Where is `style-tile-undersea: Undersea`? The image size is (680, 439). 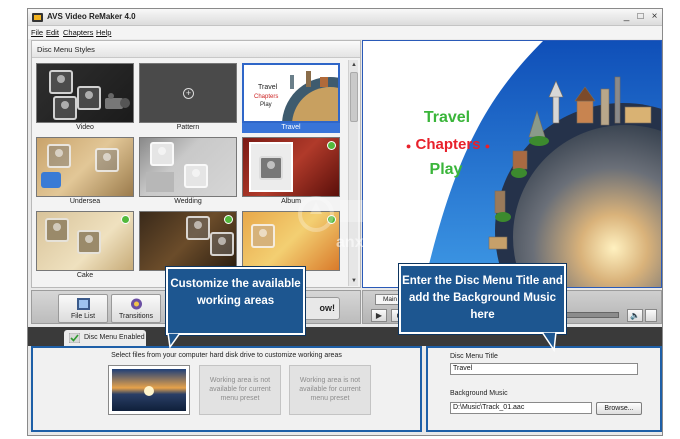
style-tile-undersea: Undersea is located at coordinates (85, 172).